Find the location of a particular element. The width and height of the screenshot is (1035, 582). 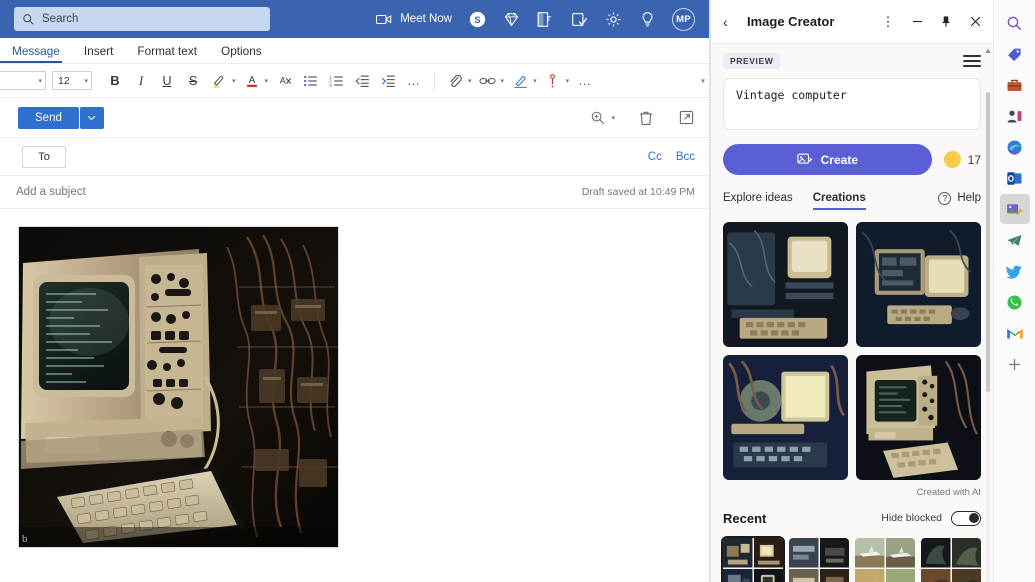

highlight-color-button is located at coordinates (219, 81).